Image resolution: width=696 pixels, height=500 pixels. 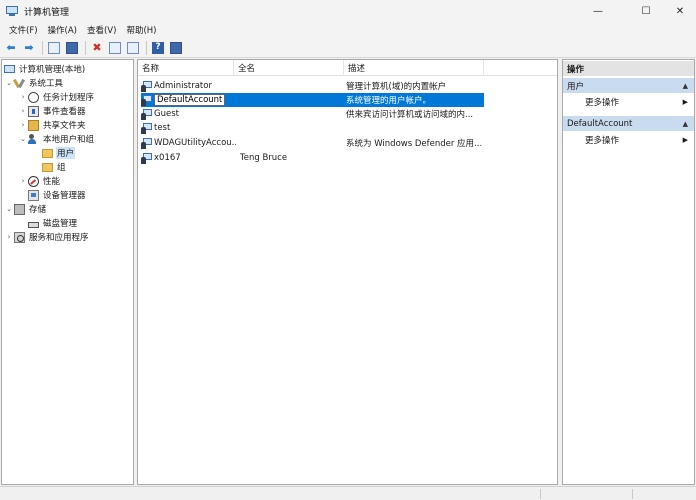 I want to click on user-name-edit-box: DefaultAccount, so click(x=190, y=100).